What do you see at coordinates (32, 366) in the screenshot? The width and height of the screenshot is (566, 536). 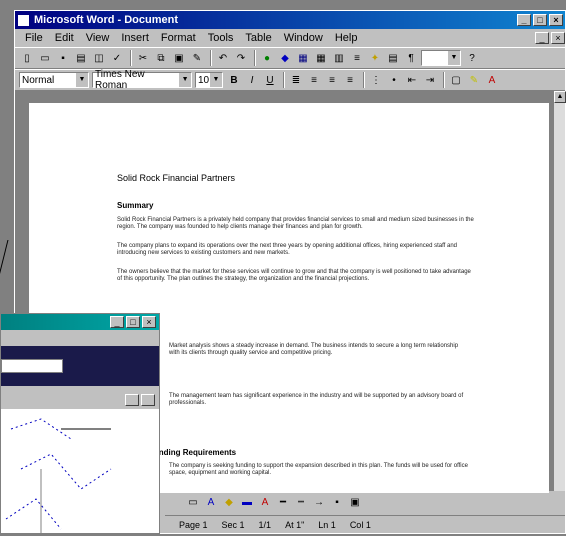 I see `overlapping-window-input` at bounding box center [32, 366].